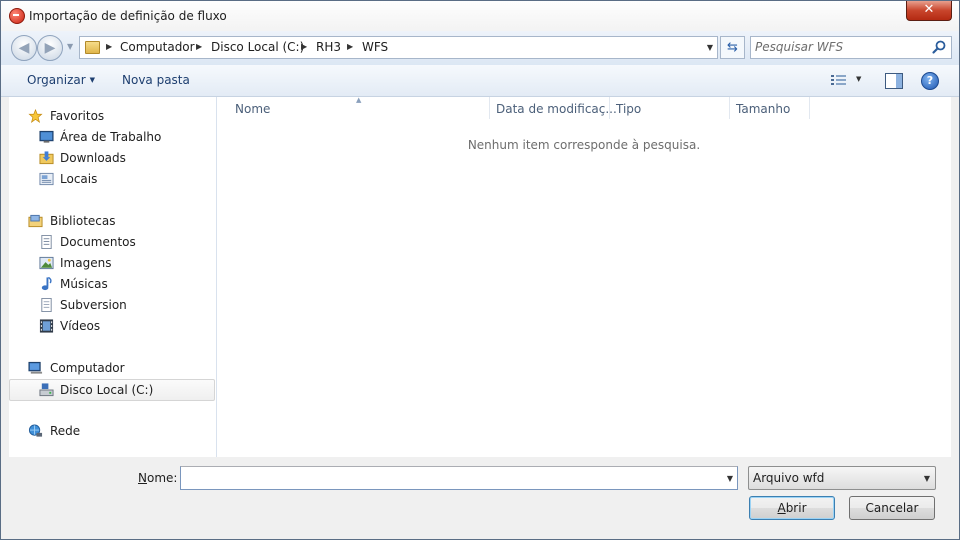  What do you see at coordinates (480, 81) in the screenshot?
I see `command-bar: Organizar ▼ Nova pasta ▼ ?` at bounding box center [480, 81].